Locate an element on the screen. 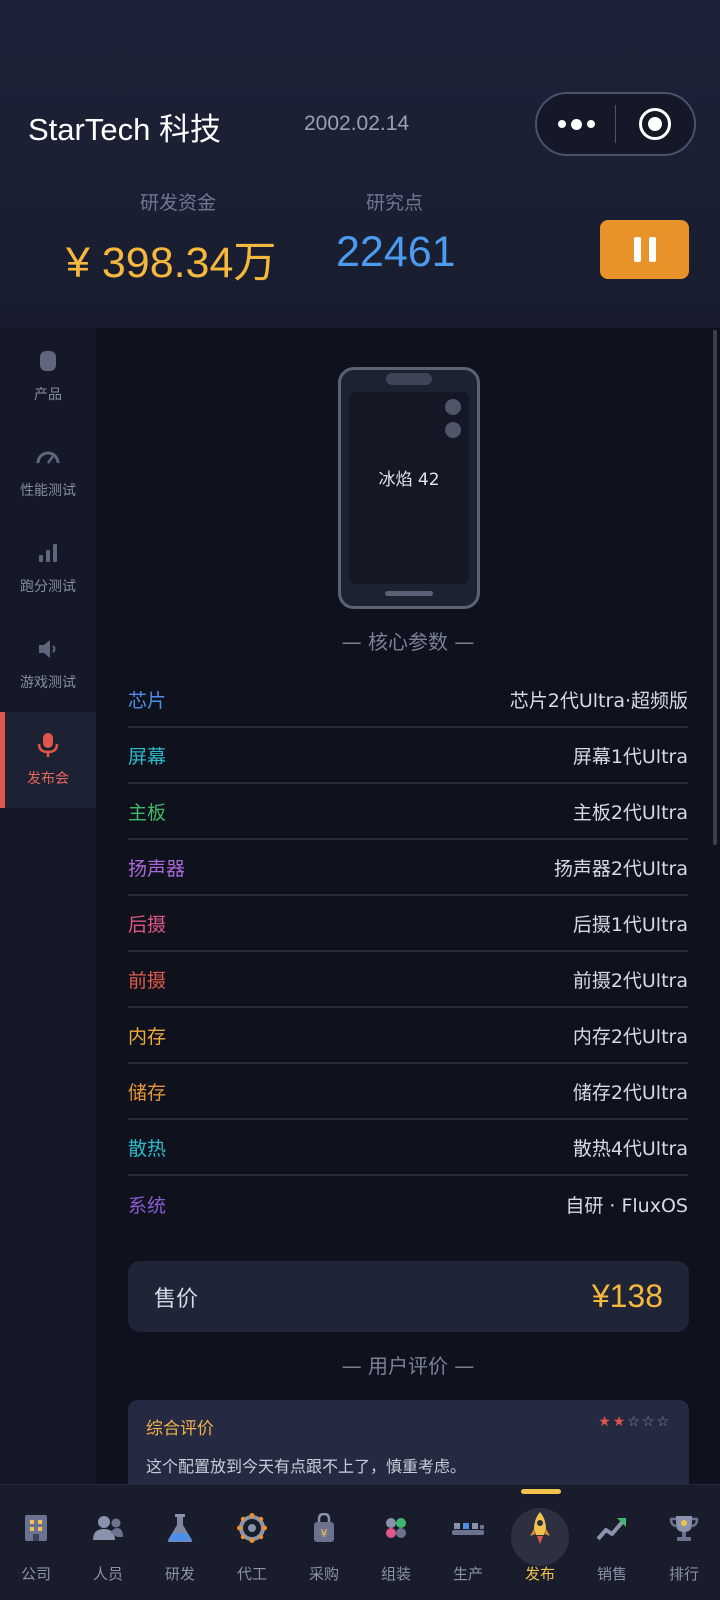  sidebar-item-label: 游戏测试 is located at coordinates (48, 683).